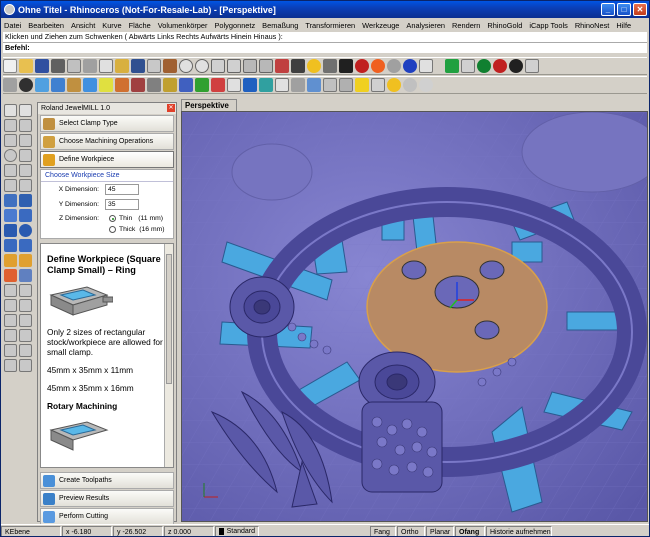 This screenshot has width=650, height=537. Describe the element at coordinates (107, 159) in the screenshot. I see `define-workpiece-button: Define Workpiece` at that location.